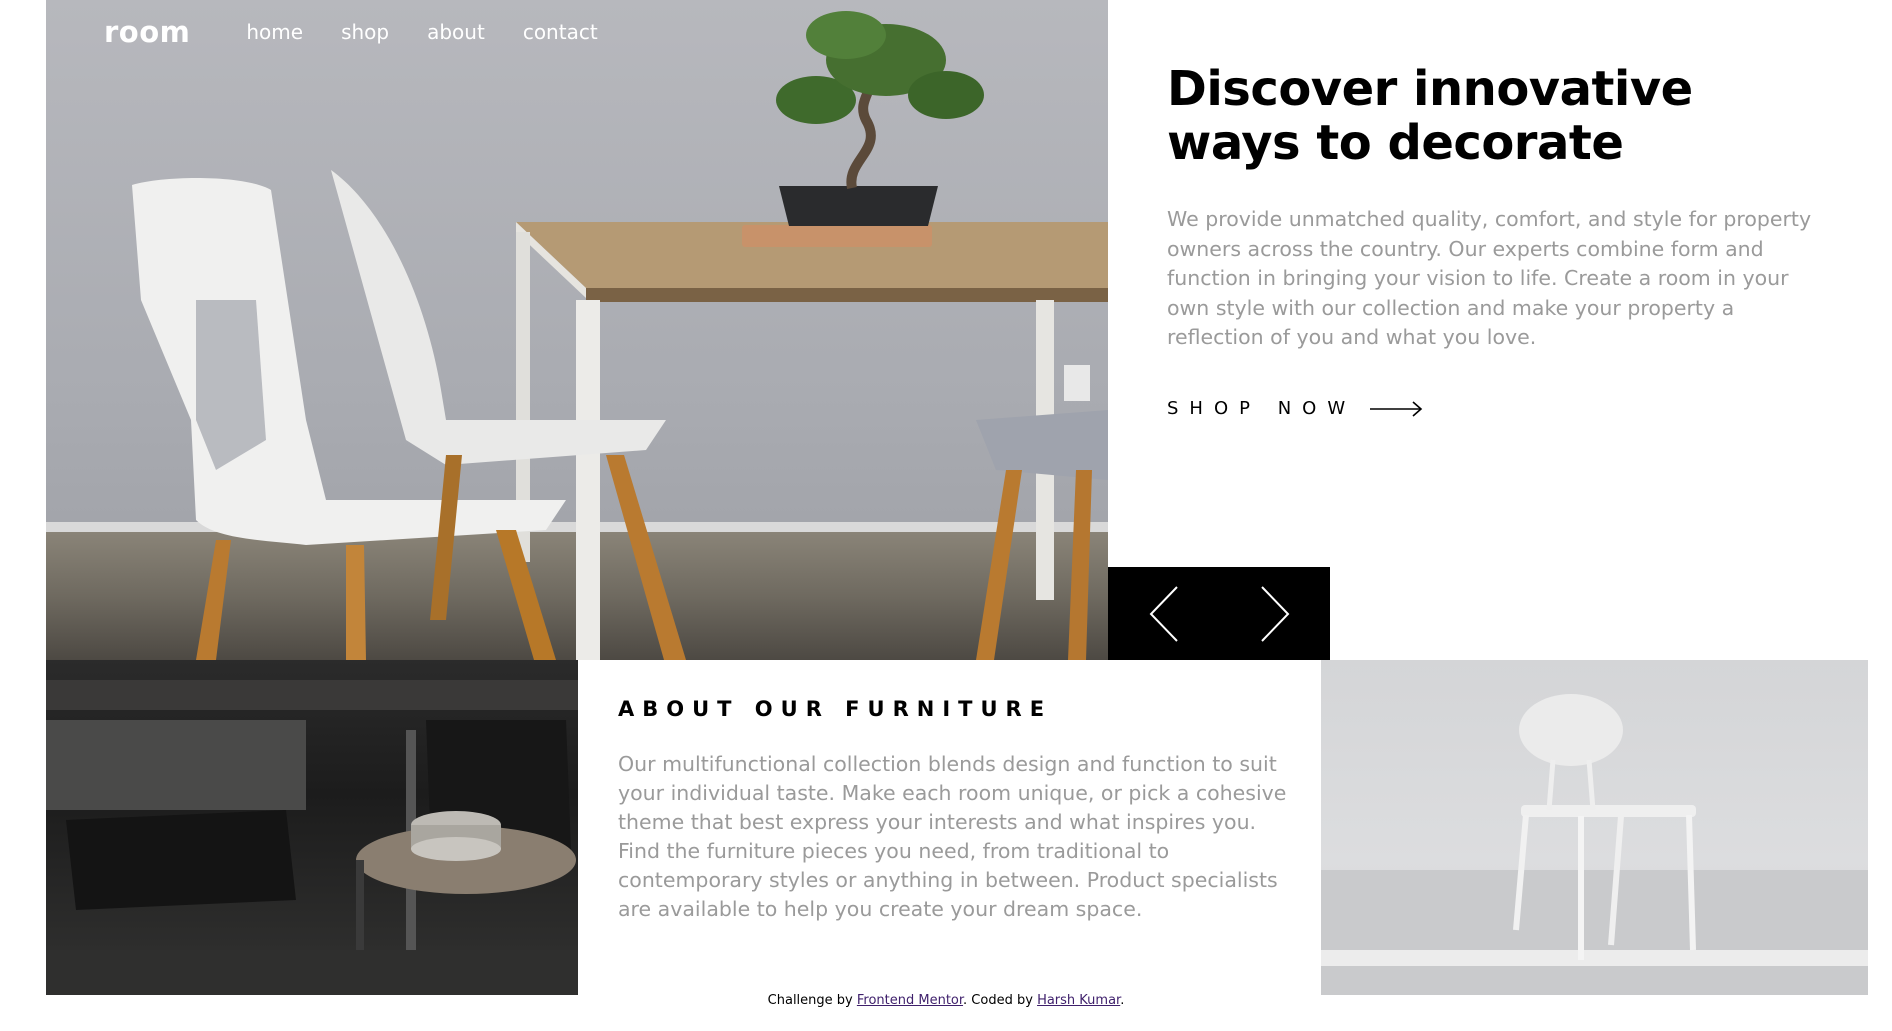  What do you see at coordinates (365, 32) in the screenshot?
I see `nav-link-shop: shop` at bounding box center [365, 32].